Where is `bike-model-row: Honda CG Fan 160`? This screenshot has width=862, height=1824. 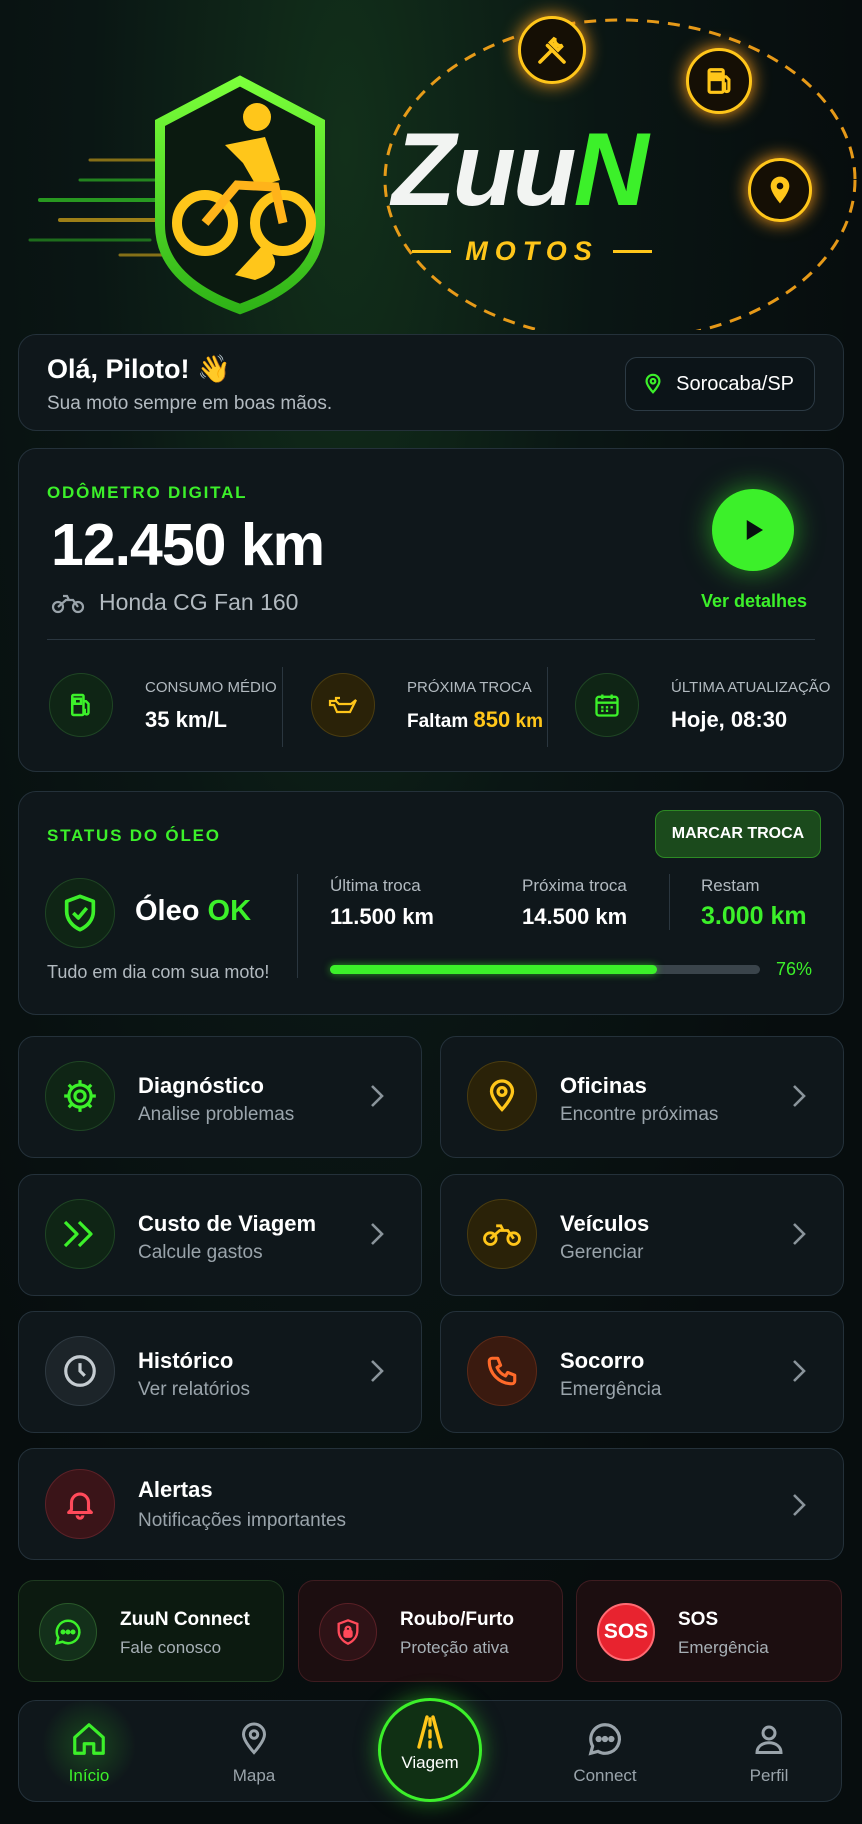 bike-model-row: Honda CG Fan 160 is located at coordinates (174, 602).